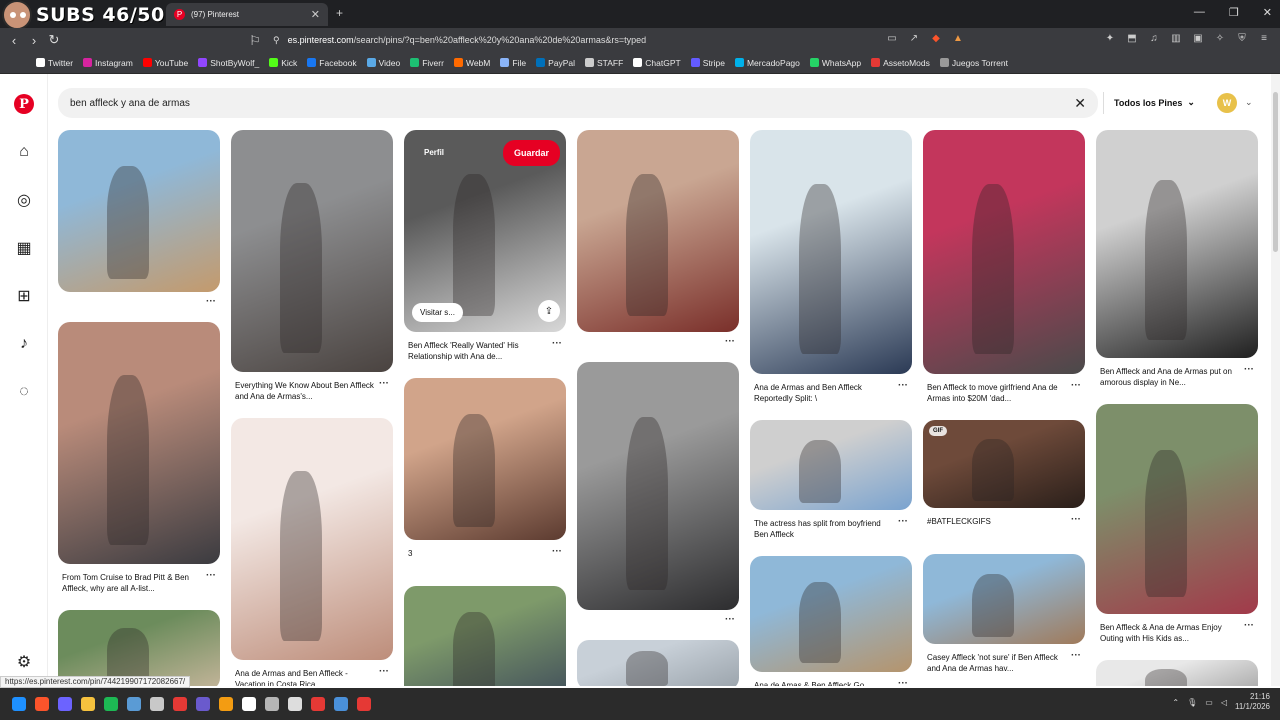 This screenshot has height=720, width=1280. Describe the element at coordinates (1175, 702) in the screenshot. I see `tray-chevron-icon: ⌃` at that location.